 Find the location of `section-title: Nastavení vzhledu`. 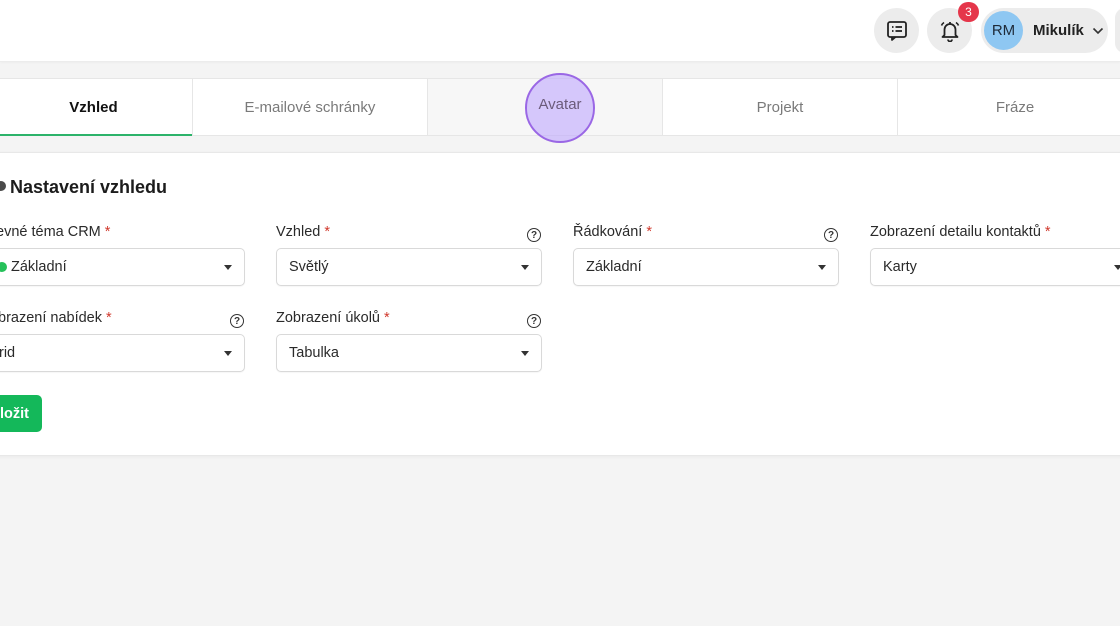

section-title: Nastavení vzhledu is located at coordinates (89, 187).